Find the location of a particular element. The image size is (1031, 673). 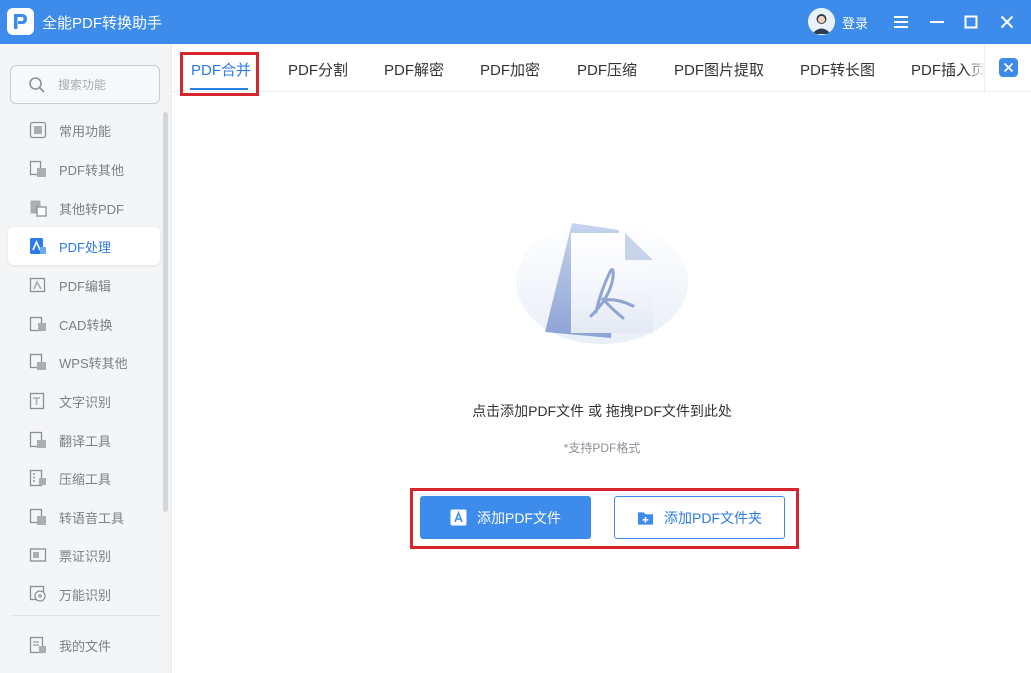

minimize-icon is located at coordinates (937, 22).